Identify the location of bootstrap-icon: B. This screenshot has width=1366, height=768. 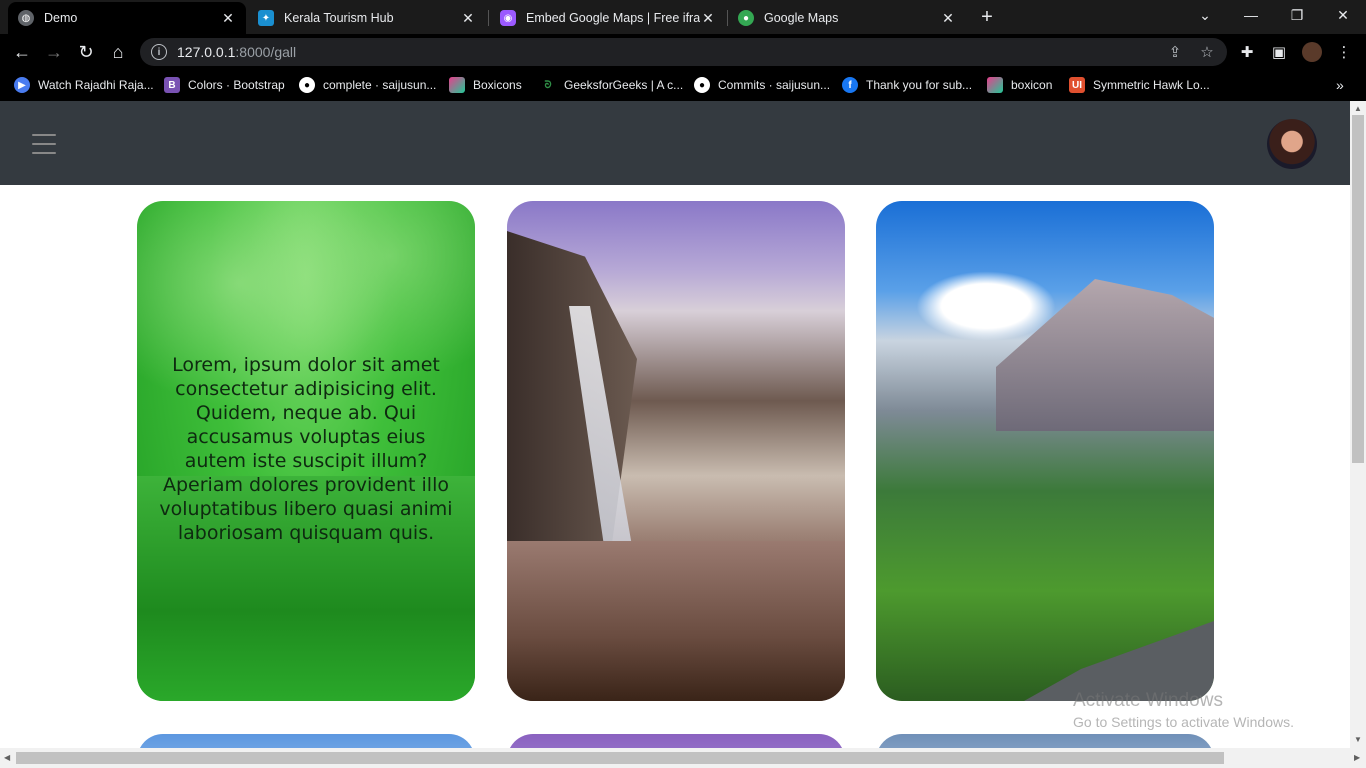
(172, 85).